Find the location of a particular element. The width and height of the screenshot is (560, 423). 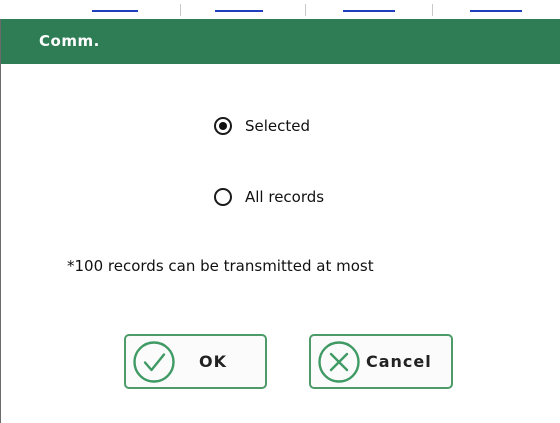

background-table-strip is located at coordinates (280, 9).